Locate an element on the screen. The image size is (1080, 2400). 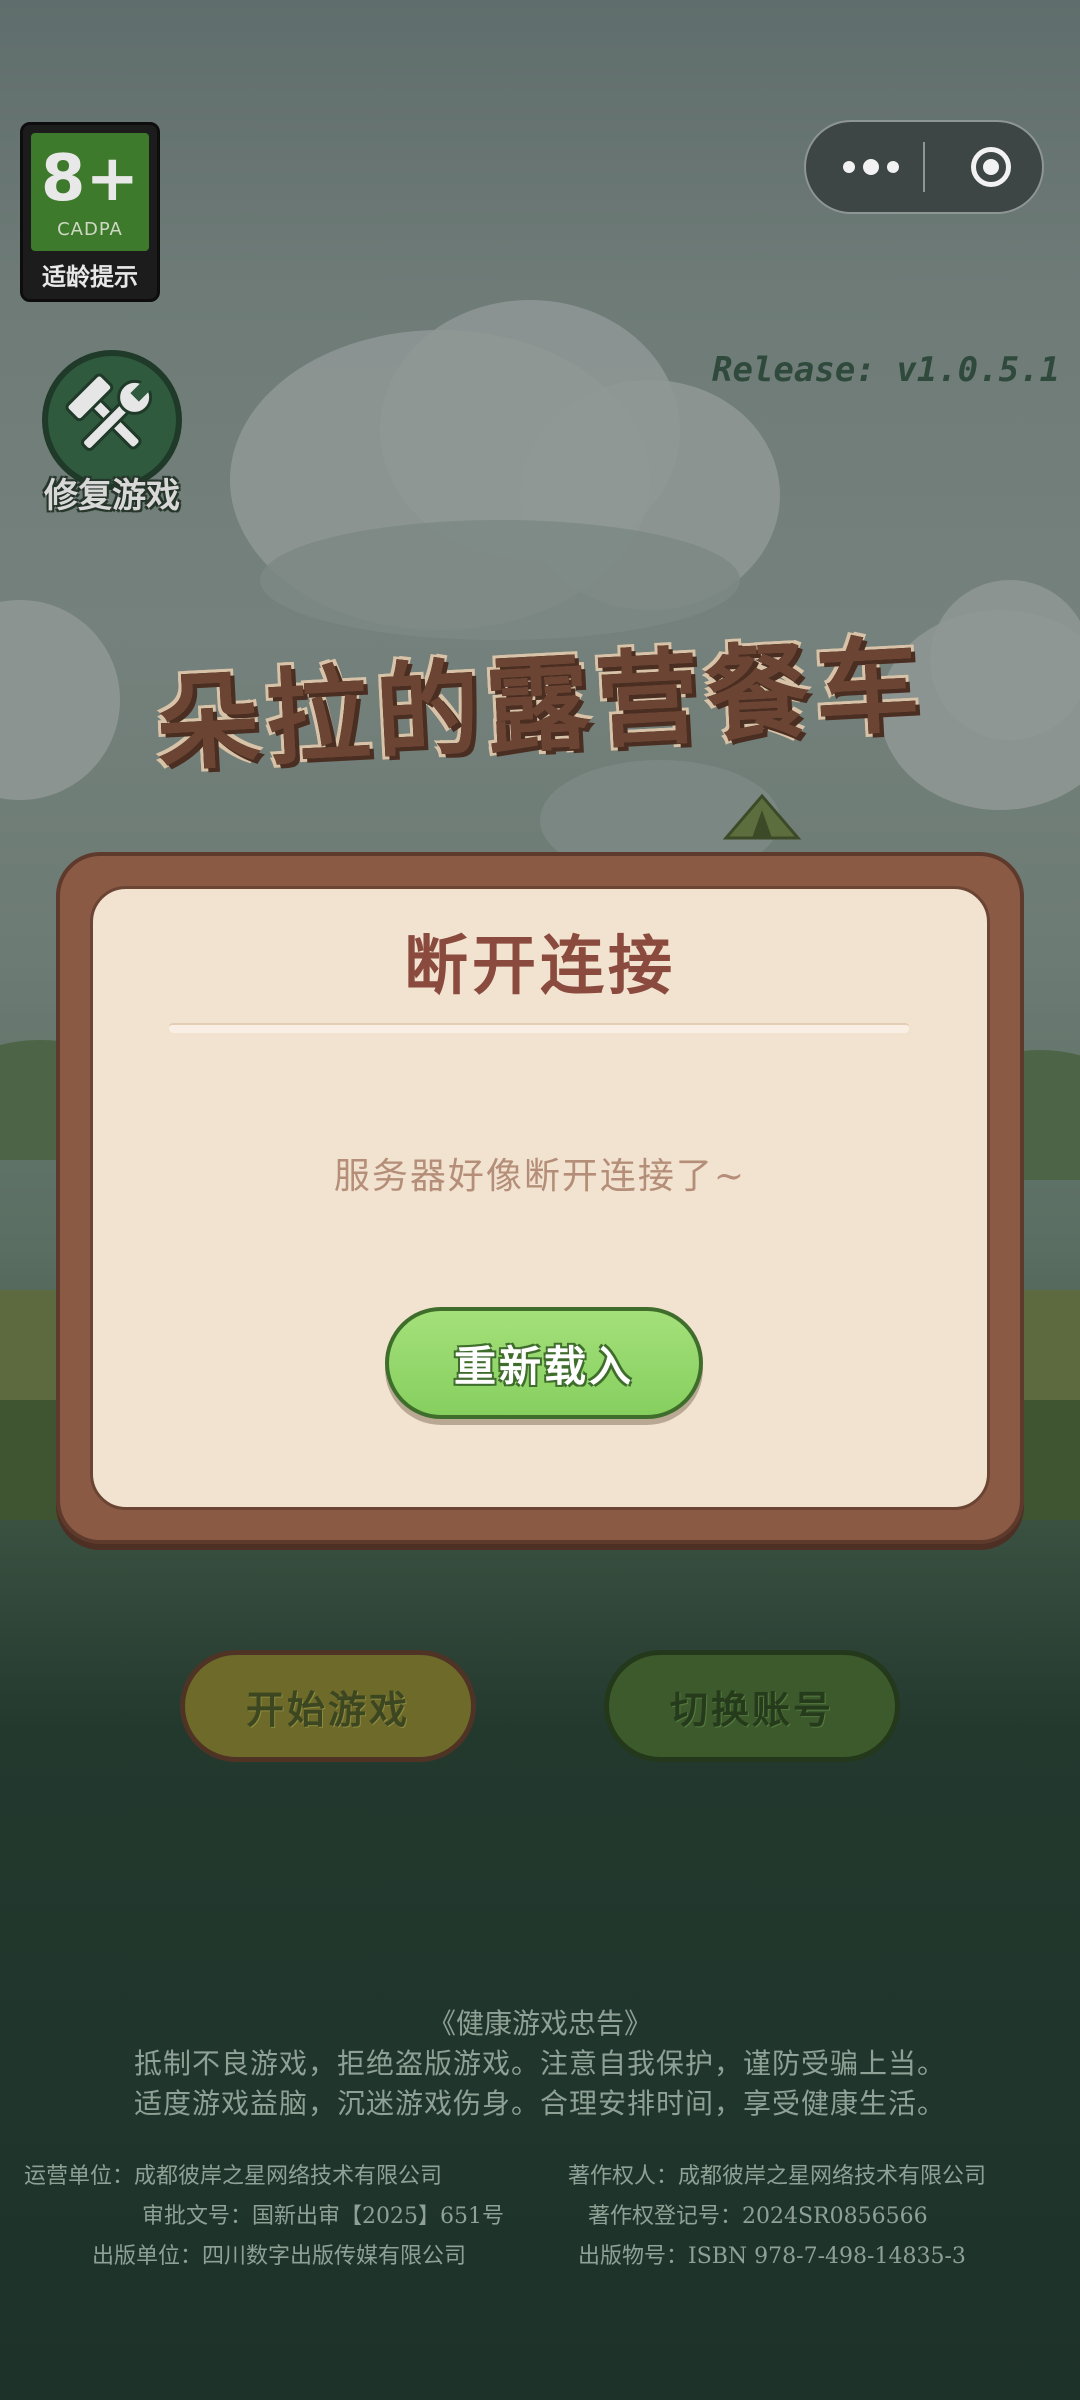
mini-program-capsule is located at coordinates (924, 167).